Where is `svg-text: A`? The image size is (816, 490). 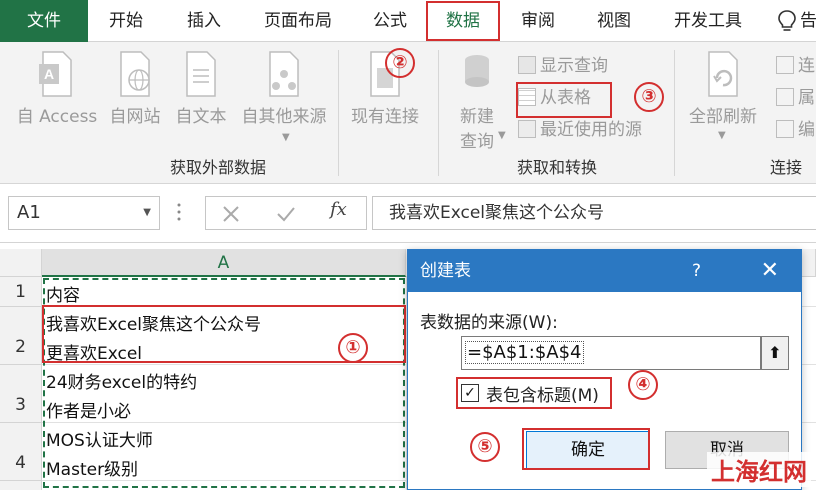
svg-text: A is located at coordinates (49, 74).